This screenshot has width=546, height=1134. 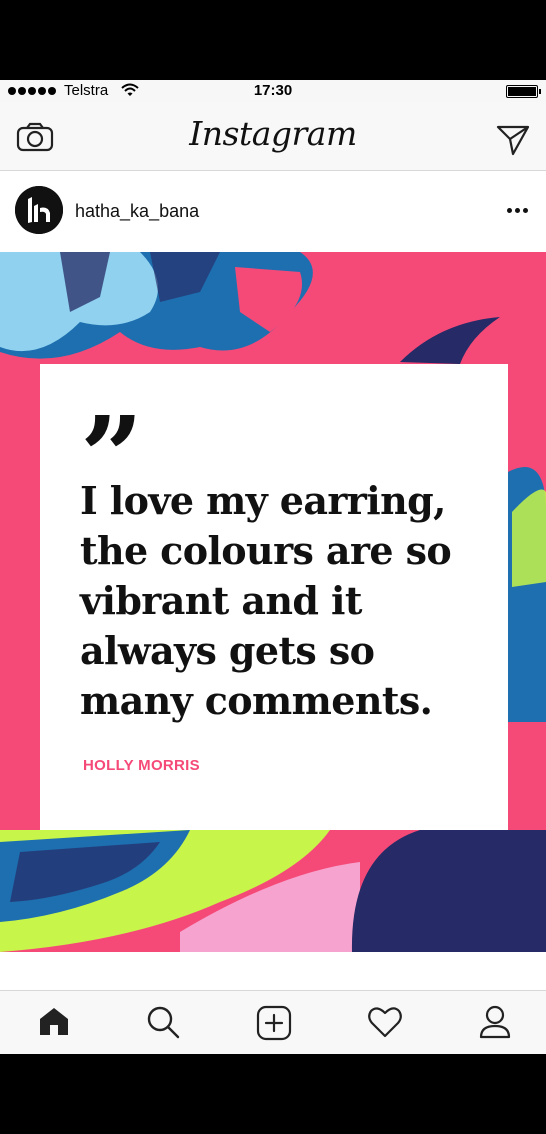 What do you see at coordinates (141, 765) in the screenshot?
I see `quote-author: HOLLY MORRIS` at bounding box center [141, 765].